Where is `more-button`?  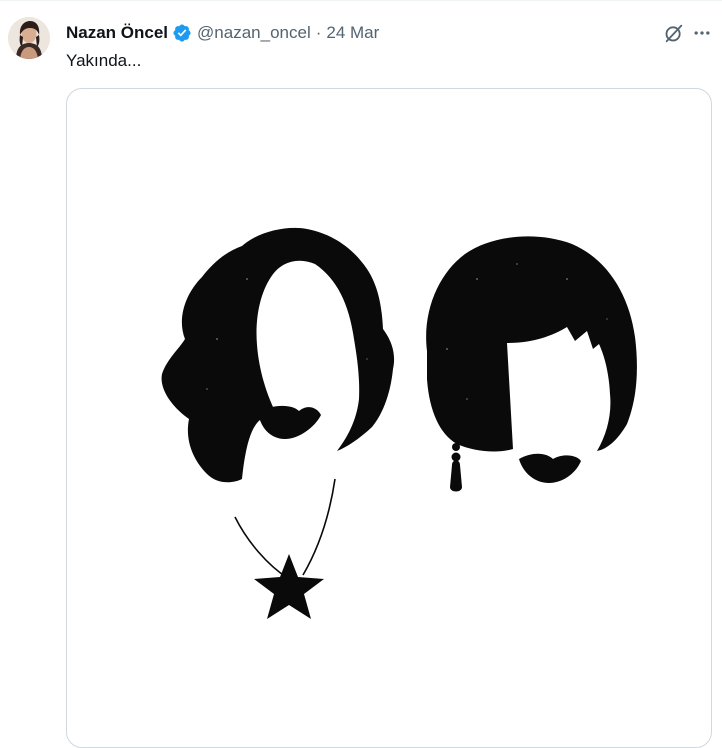 more-button is located at coordinates (702, 33).